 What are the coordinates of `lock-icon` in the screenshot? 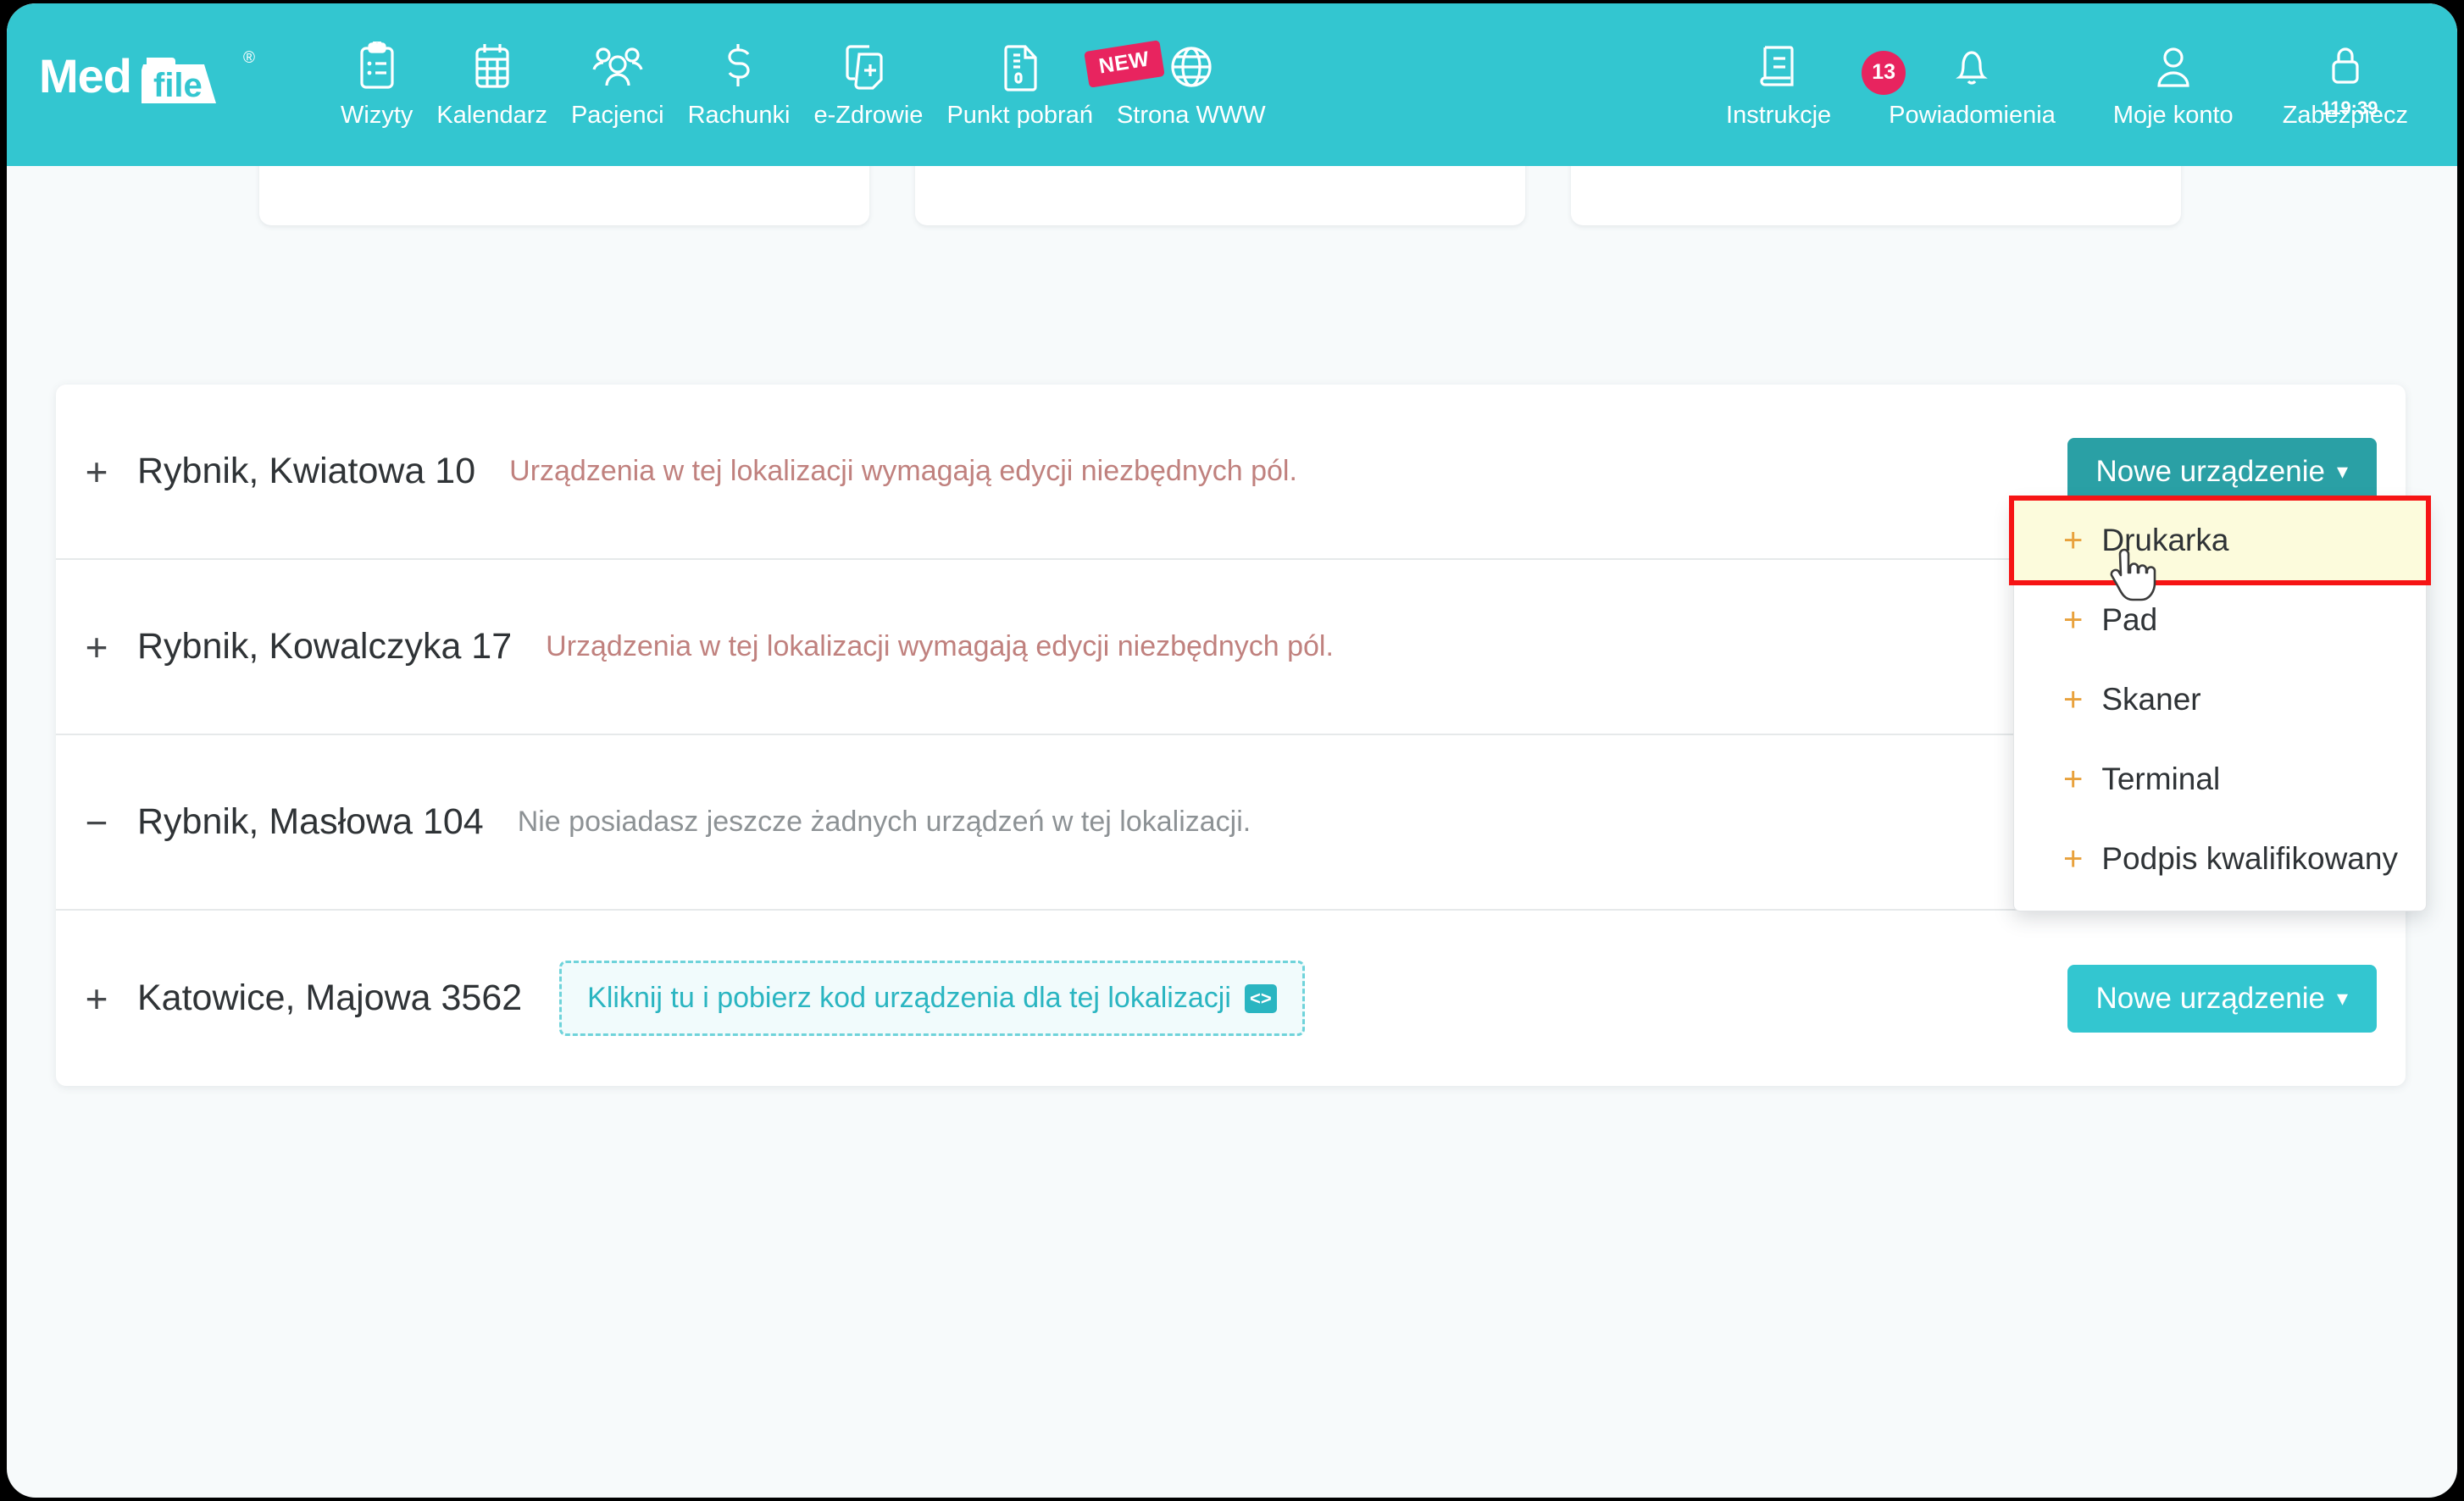 It's located at (2345, 67).